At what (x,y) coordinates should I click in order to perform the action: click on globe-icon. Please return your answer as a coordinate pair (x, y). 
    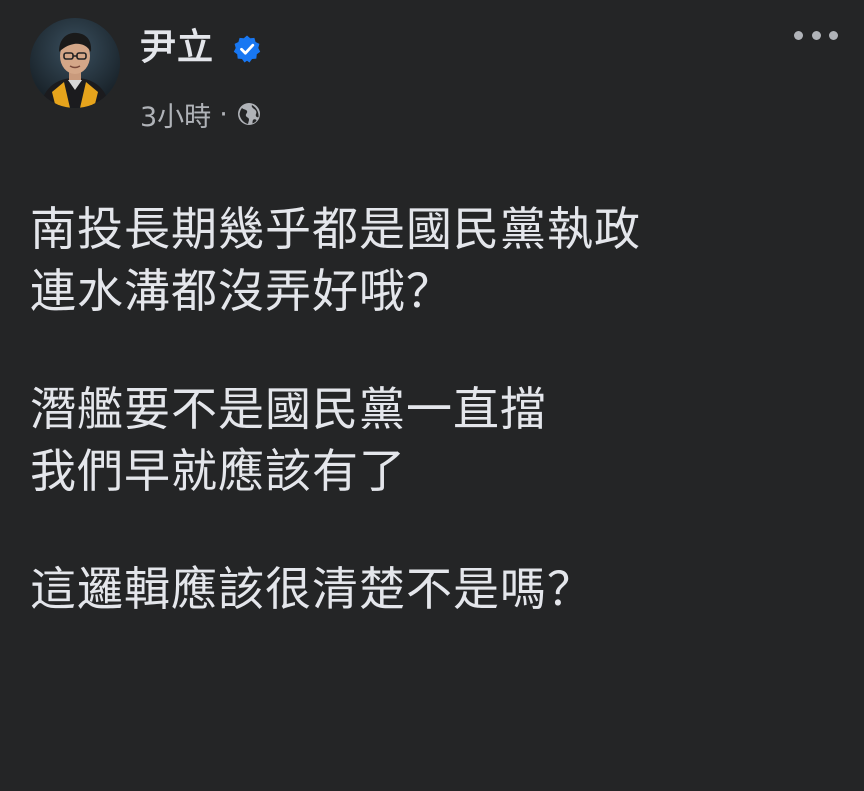
    Looking at the image, I should click on (249, 114).